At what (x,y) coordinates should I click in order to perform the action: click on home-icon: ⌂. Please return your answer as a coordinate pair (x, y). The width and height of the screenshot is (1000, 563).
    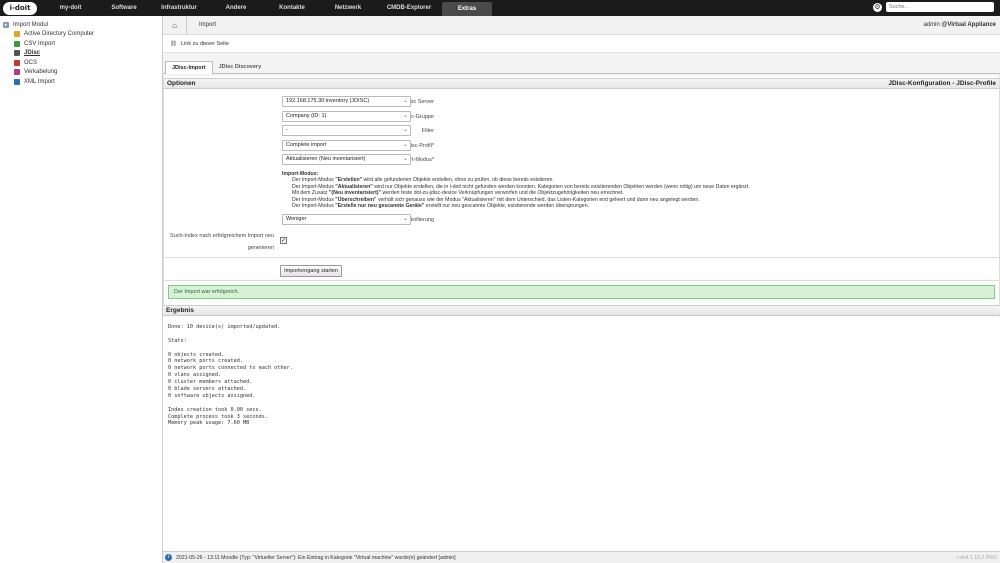
    Looking at the image, I should click on (175, 25).